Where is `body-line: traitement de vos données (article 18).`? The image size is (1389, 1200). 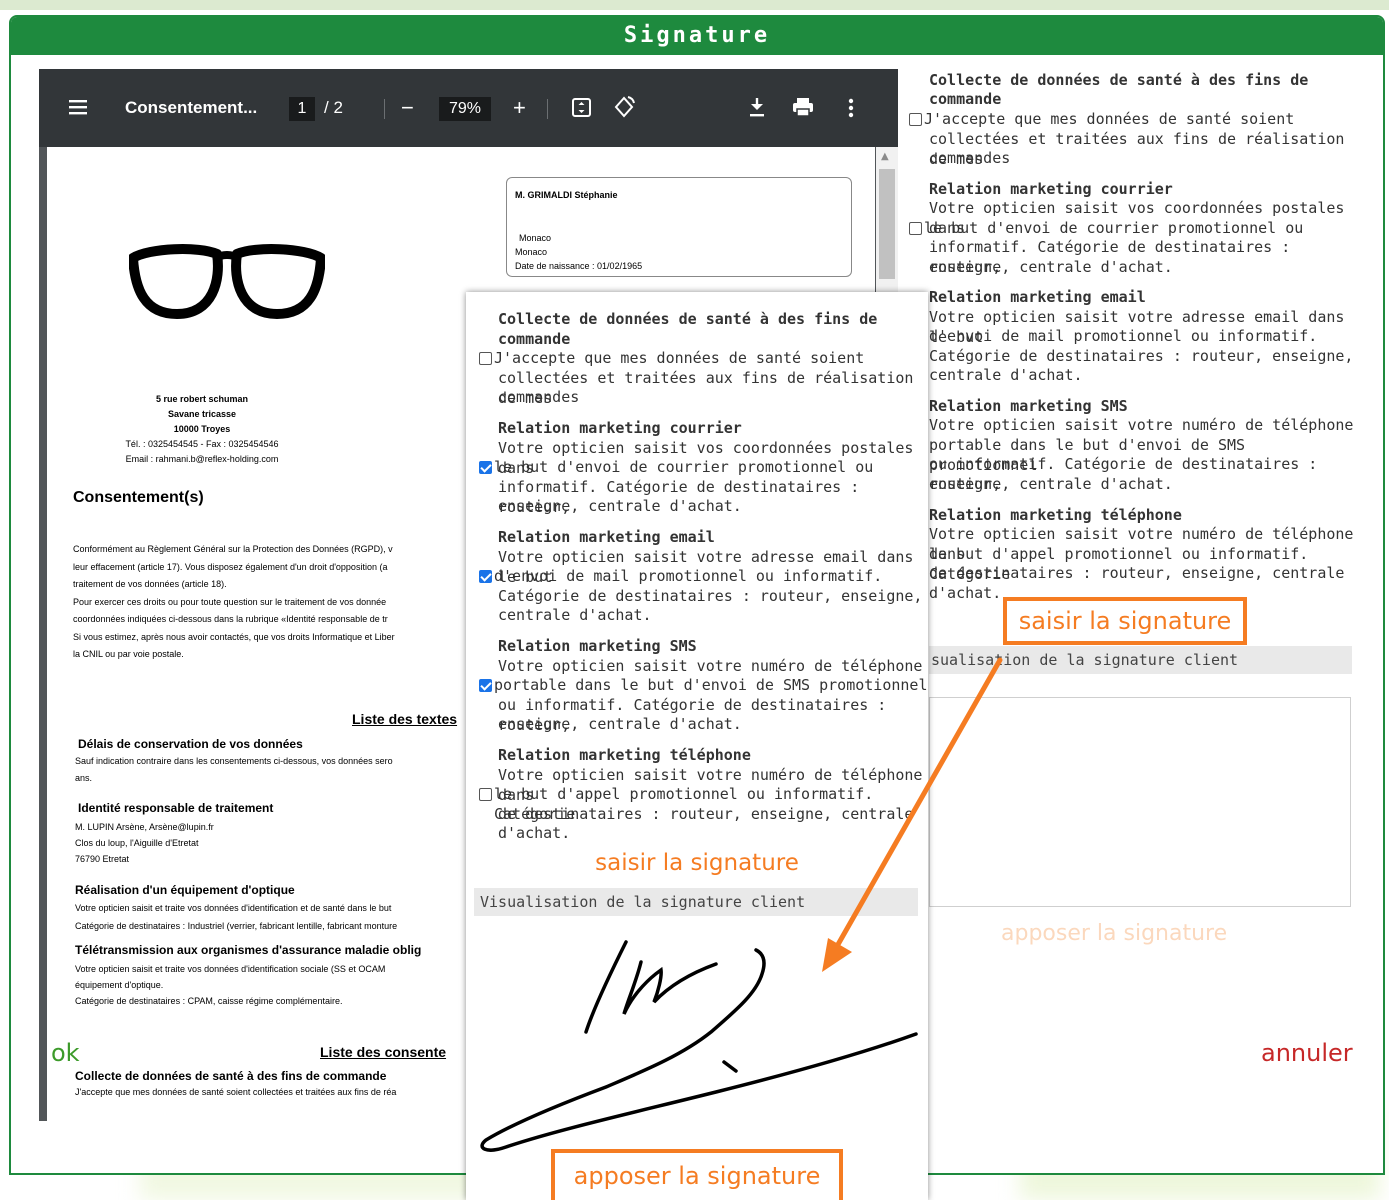
body-line: traitement de vos données (article 18). is located at coordinates (150, 584).